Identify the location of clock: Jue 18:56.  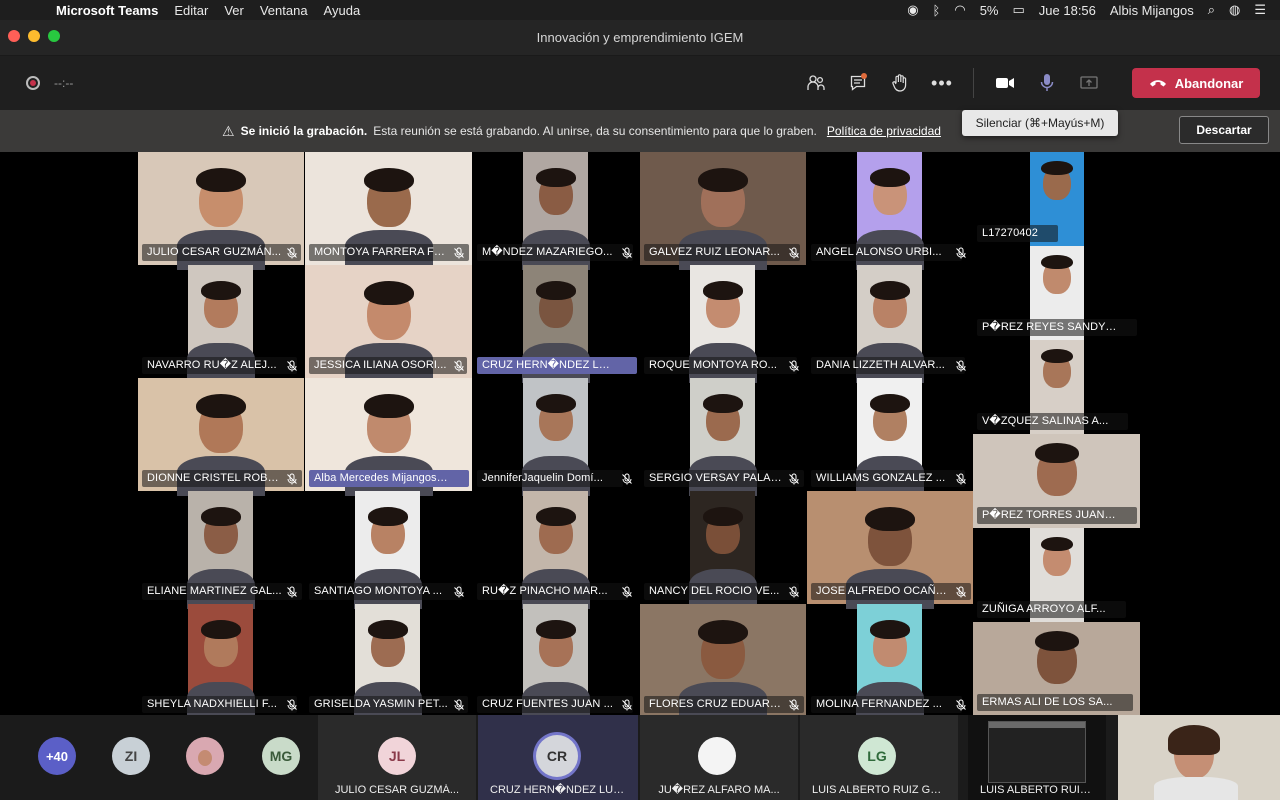
(1067, 10).